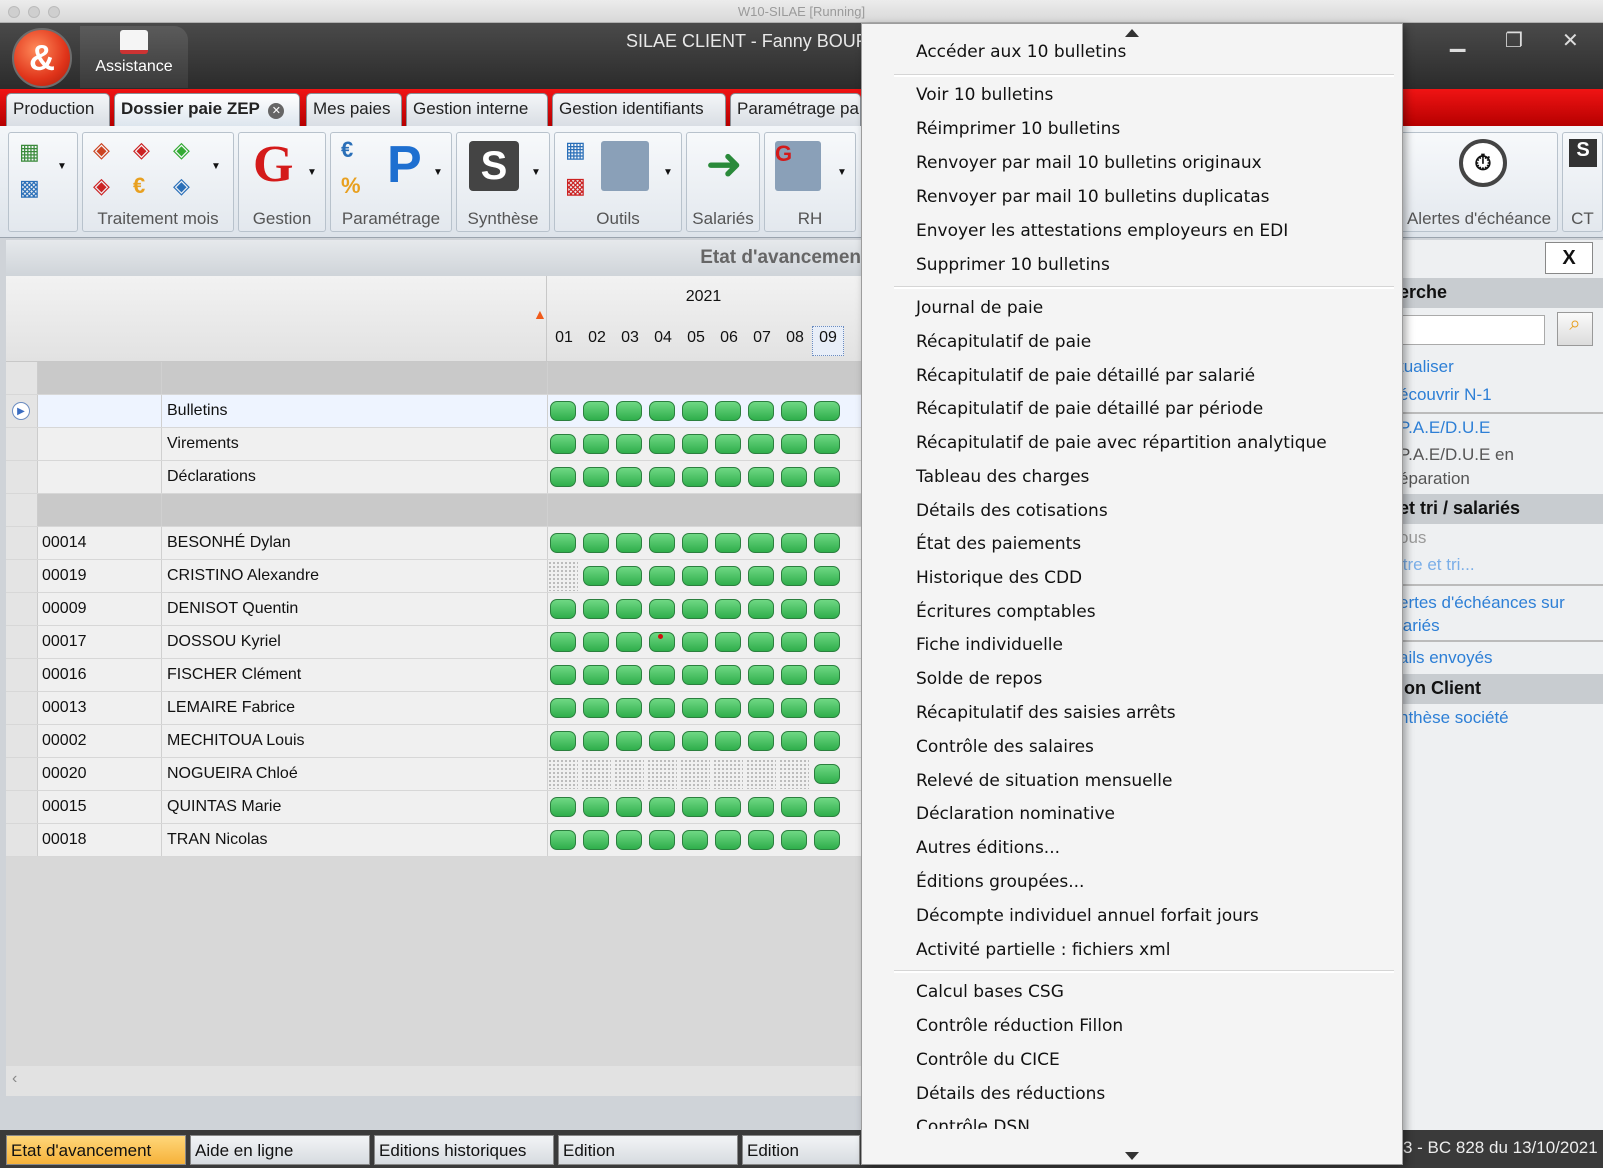 This screenshot has height=1168, width=1603. I want to click on outils-check-icon: ▩, so click(575, 186).